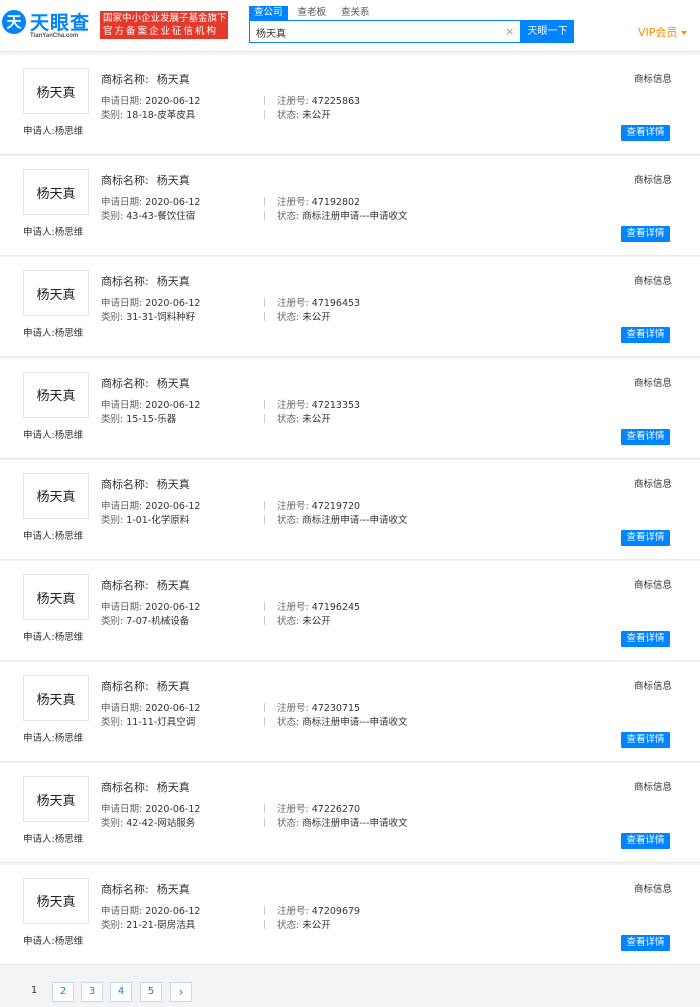  What do you see at coordinates (48, 25) in the screenshot?
I see `logo: 天 天眼查 TianYanCha.com` at bounding box center [48, 25].